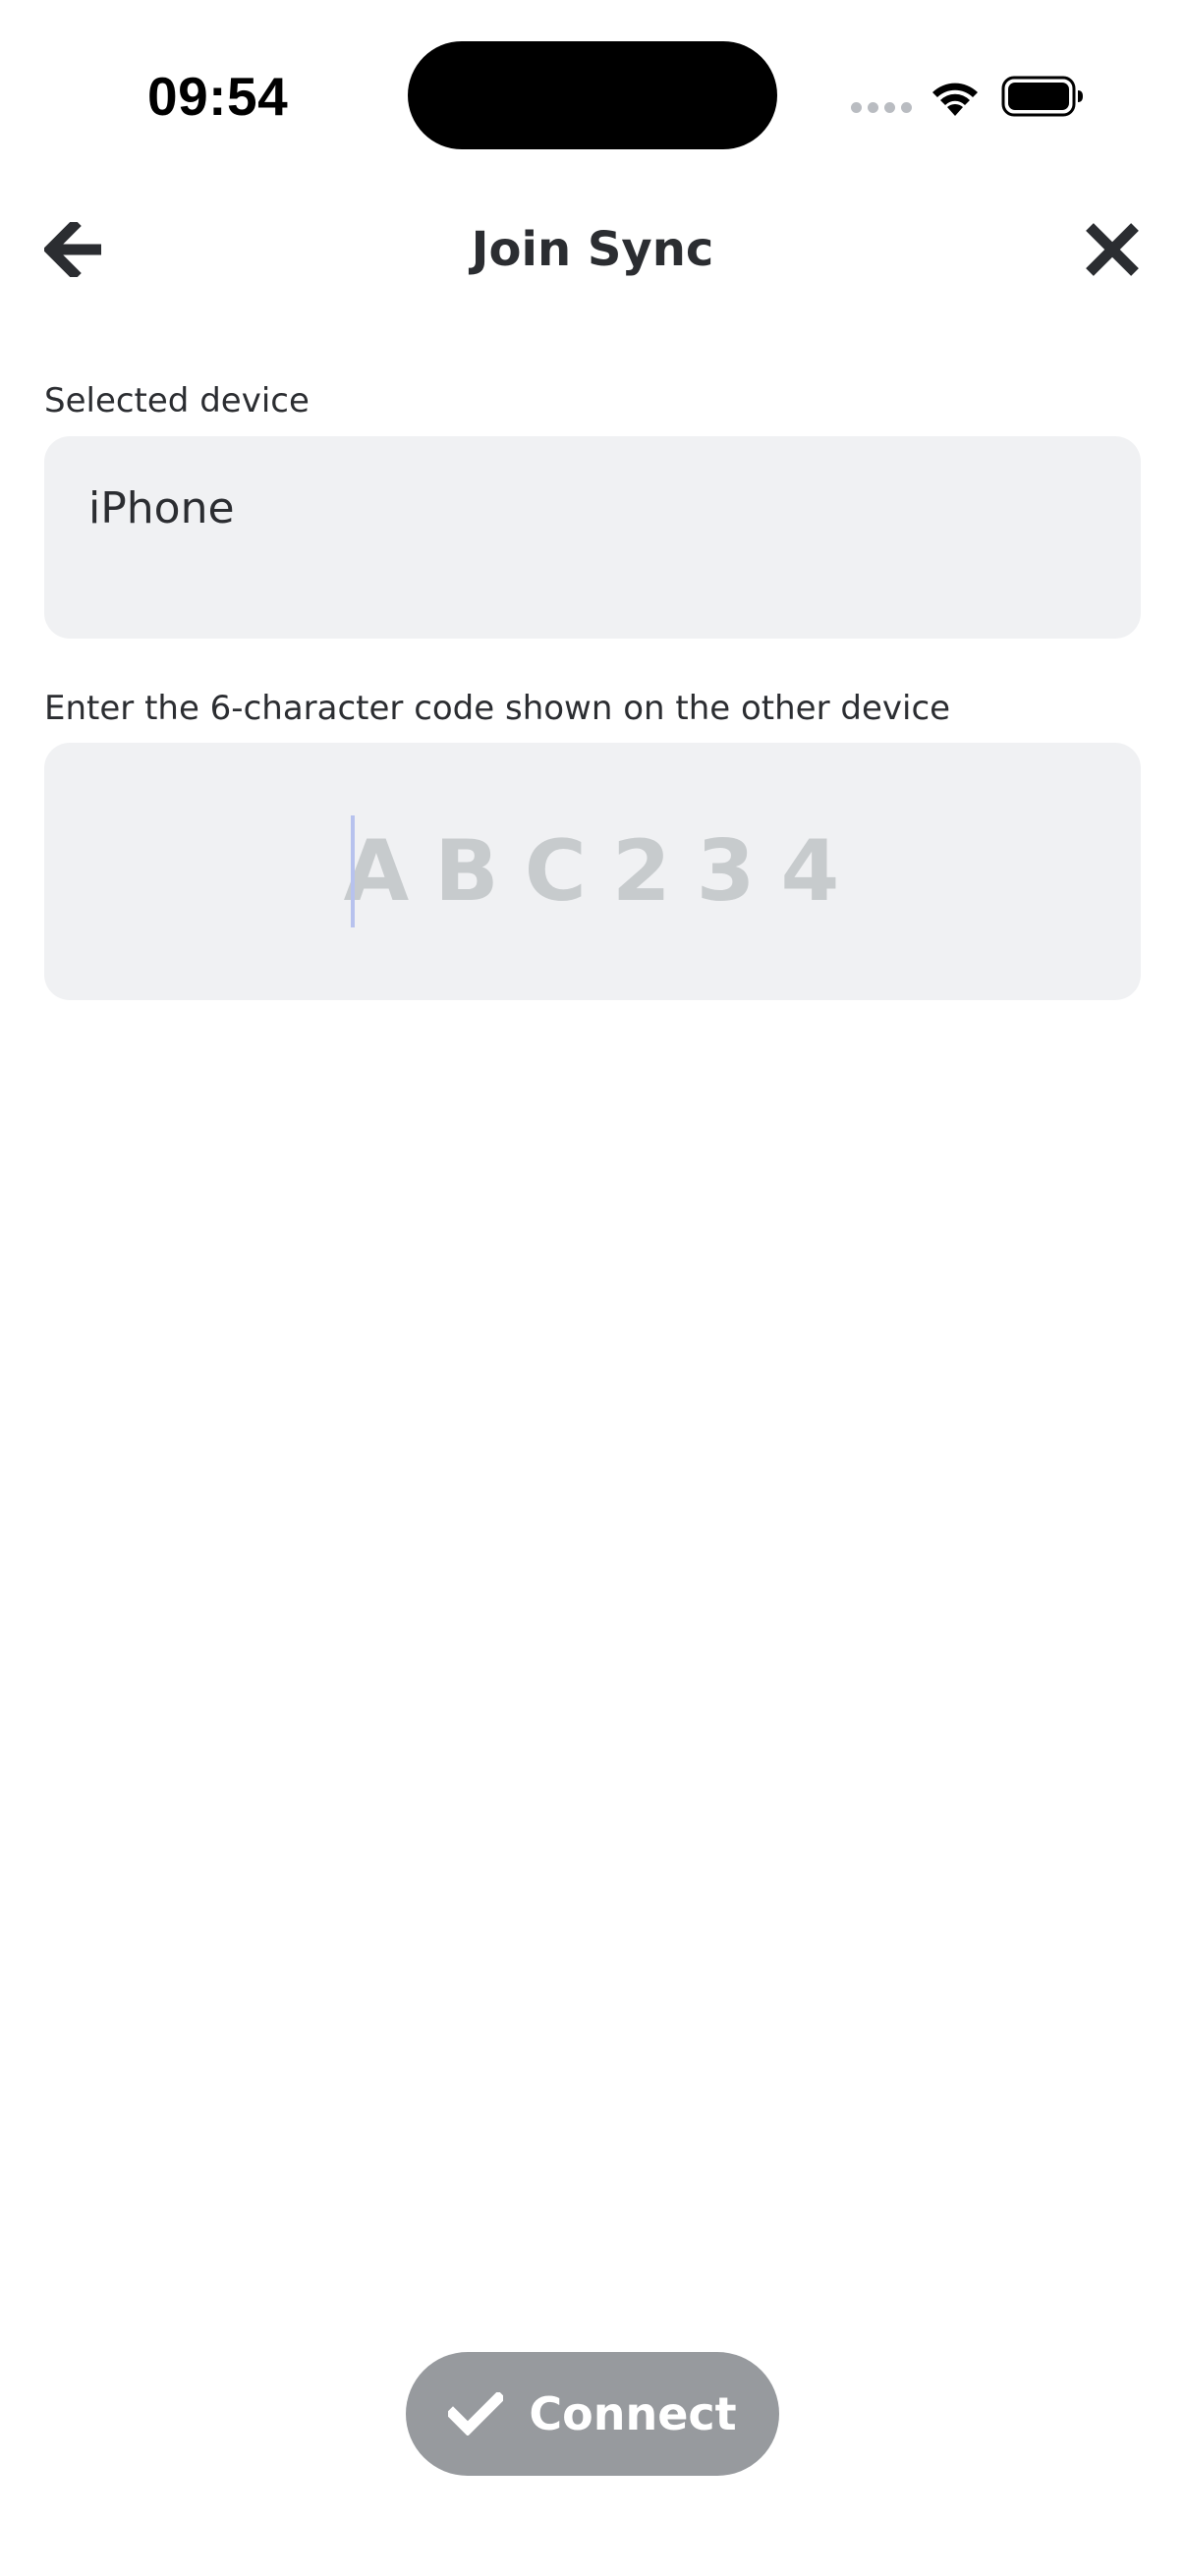  What do you see at coordinates (633, 2413) in the screenshot?
I see `connect-label: Connect` at bounding box center [633, 2413].